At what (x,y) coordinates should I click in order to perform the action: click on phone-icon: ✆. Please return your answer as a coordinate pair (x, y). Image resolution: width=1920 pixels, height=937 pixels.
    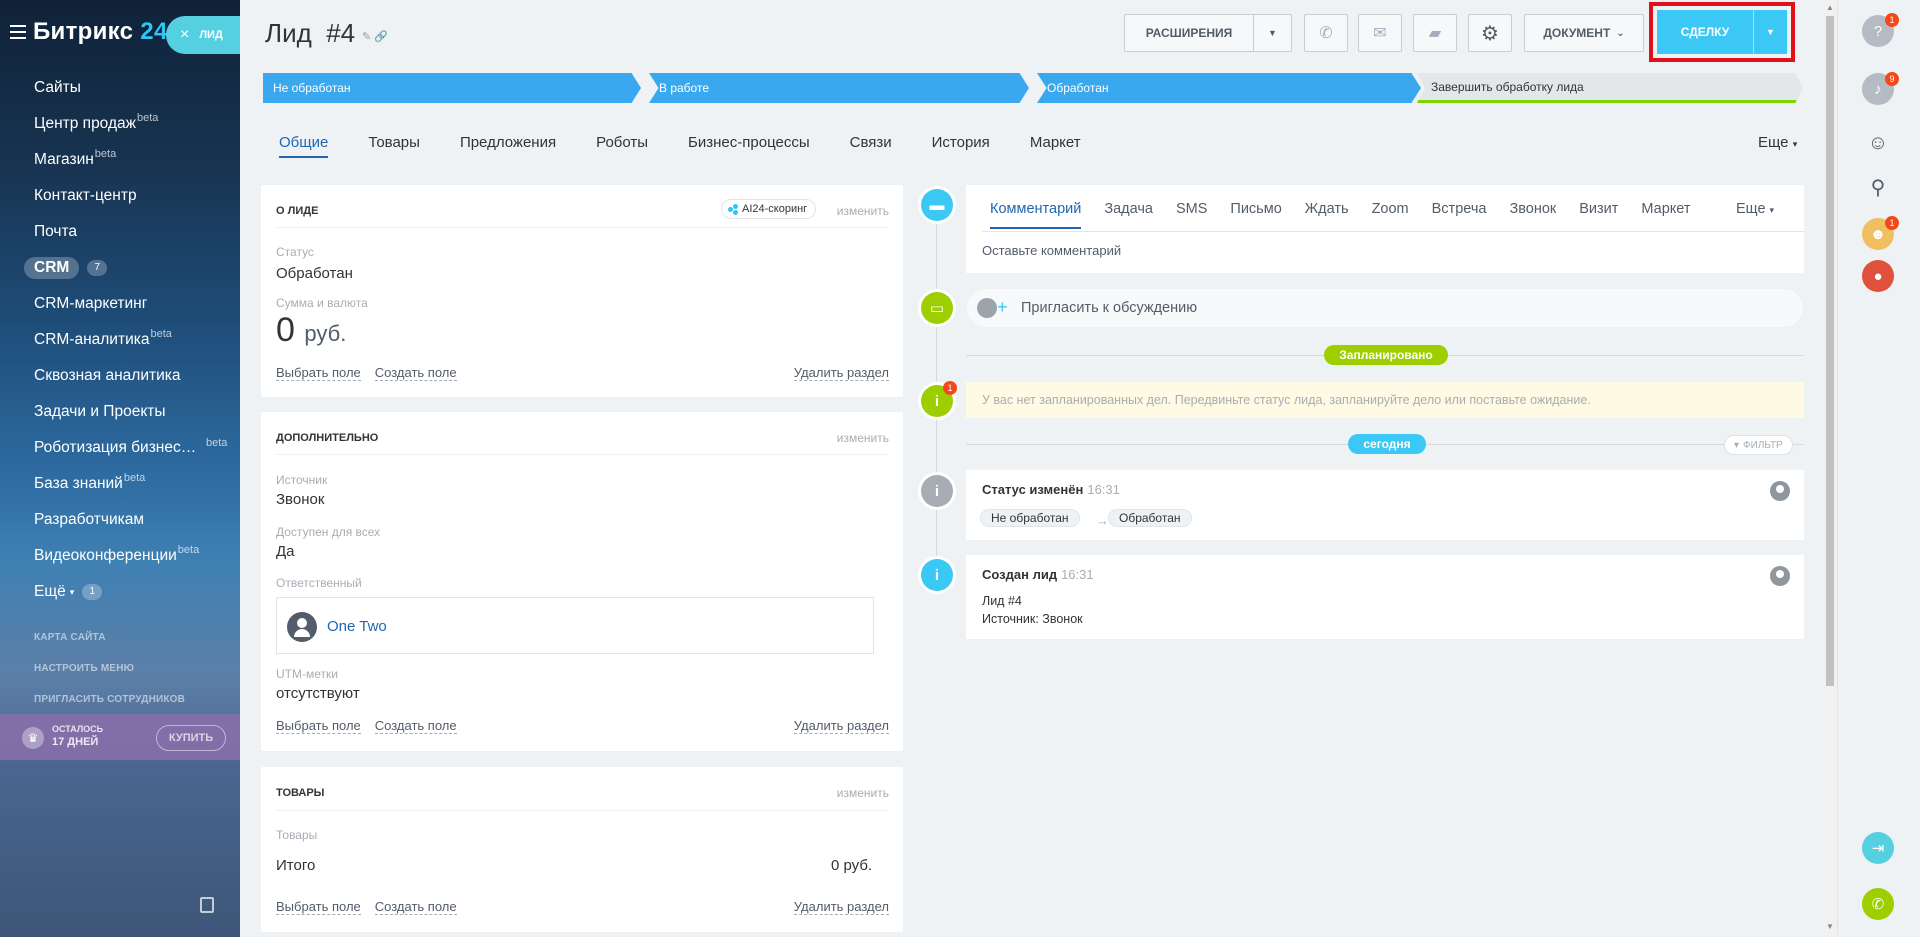
    Looking at the image, I should click on (1326, 33).